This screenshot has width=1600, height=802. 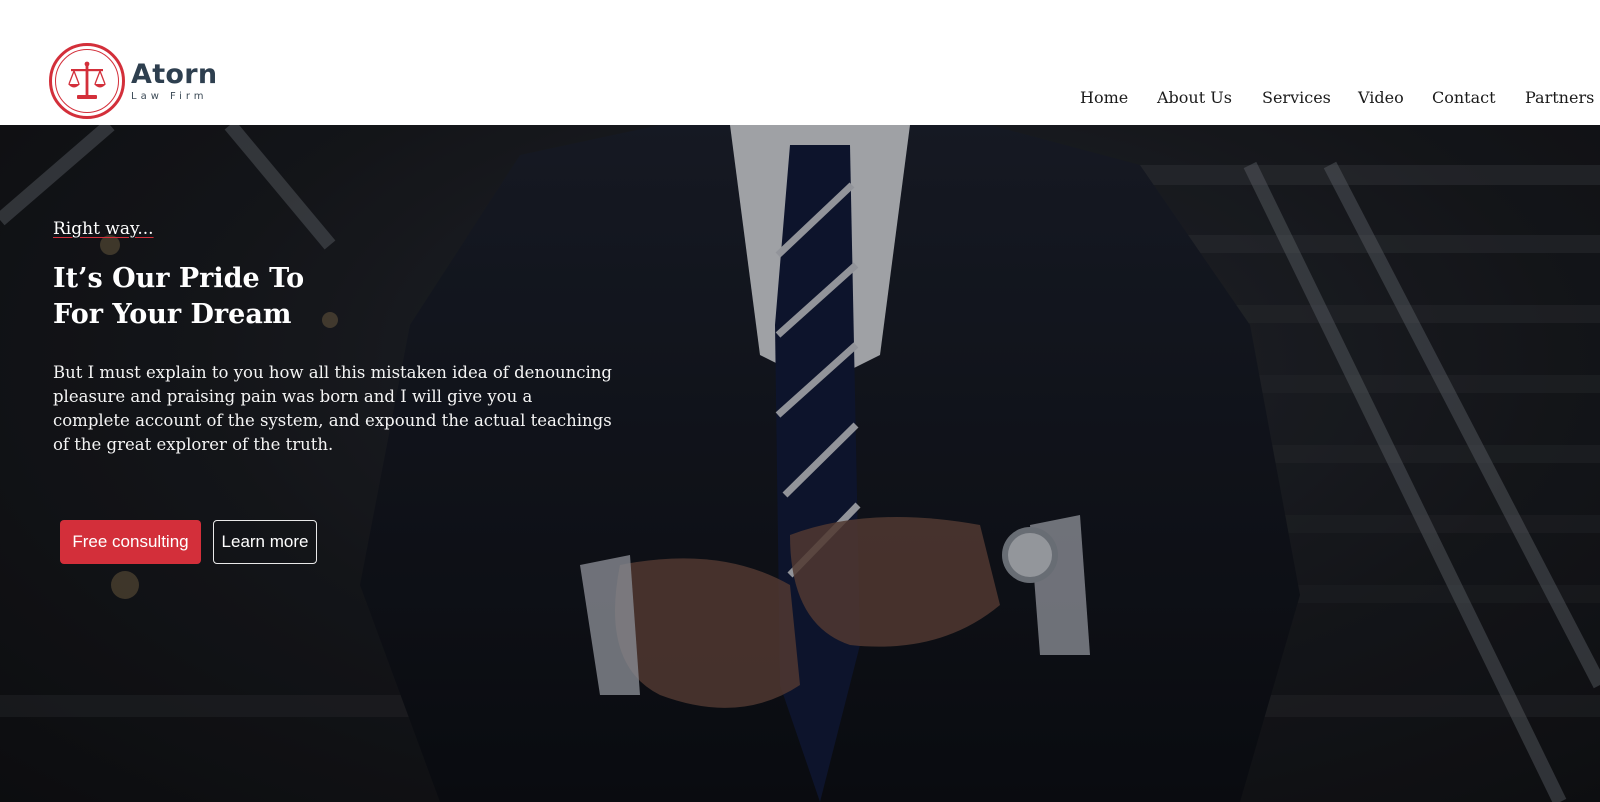 What do you see at coordinates (1104, 97) in the screenshot?
I see `nav-home: Home` at bounding box center [1104, 97].